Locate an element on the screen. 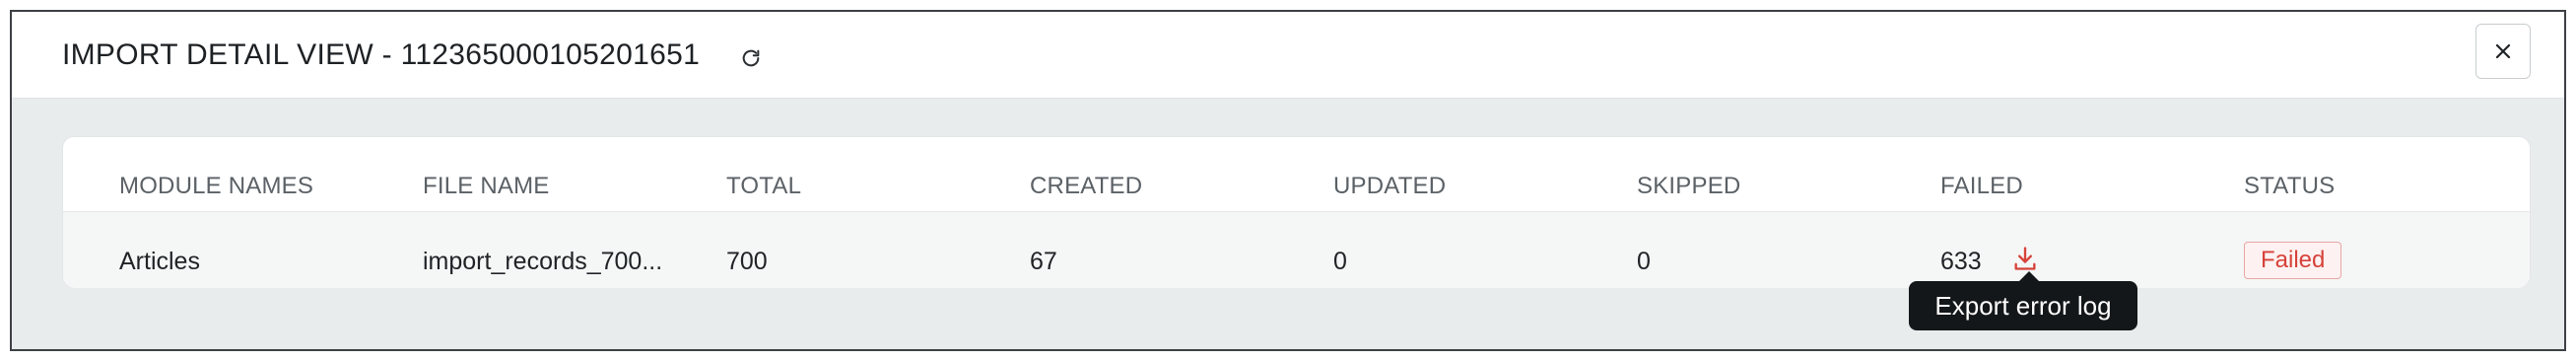 This screenshot has height=361, width=2576. refresh-icon is located at coordinates (751, 58).